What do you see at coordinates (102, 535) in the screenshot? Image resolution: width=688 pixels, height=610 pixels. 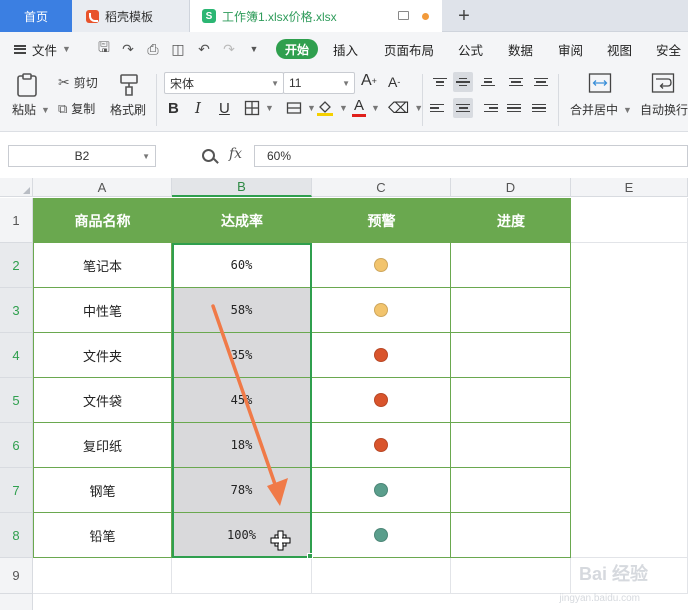 I see `product-name-cell: 铅笔` at bounding box center [102, 535].